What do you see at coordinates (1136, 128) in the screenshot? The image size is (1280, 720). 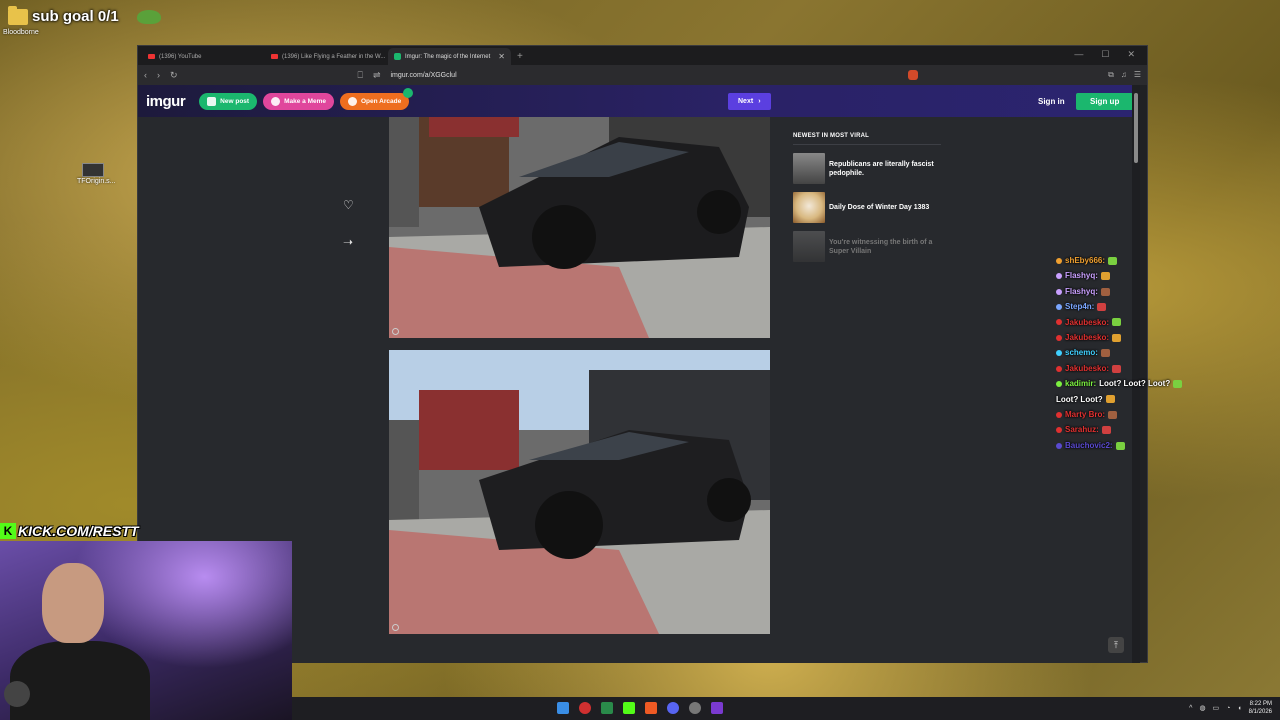 I see `scrollbar-thumb` at bounding box center [1136, 128].